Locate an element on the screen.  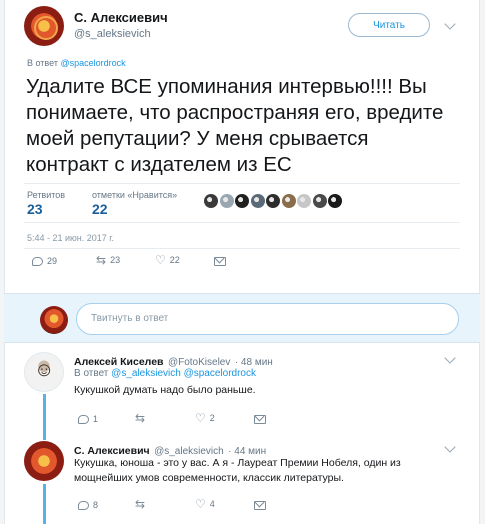
like-action: ♡ 2 is located at coordinates (205, 418).